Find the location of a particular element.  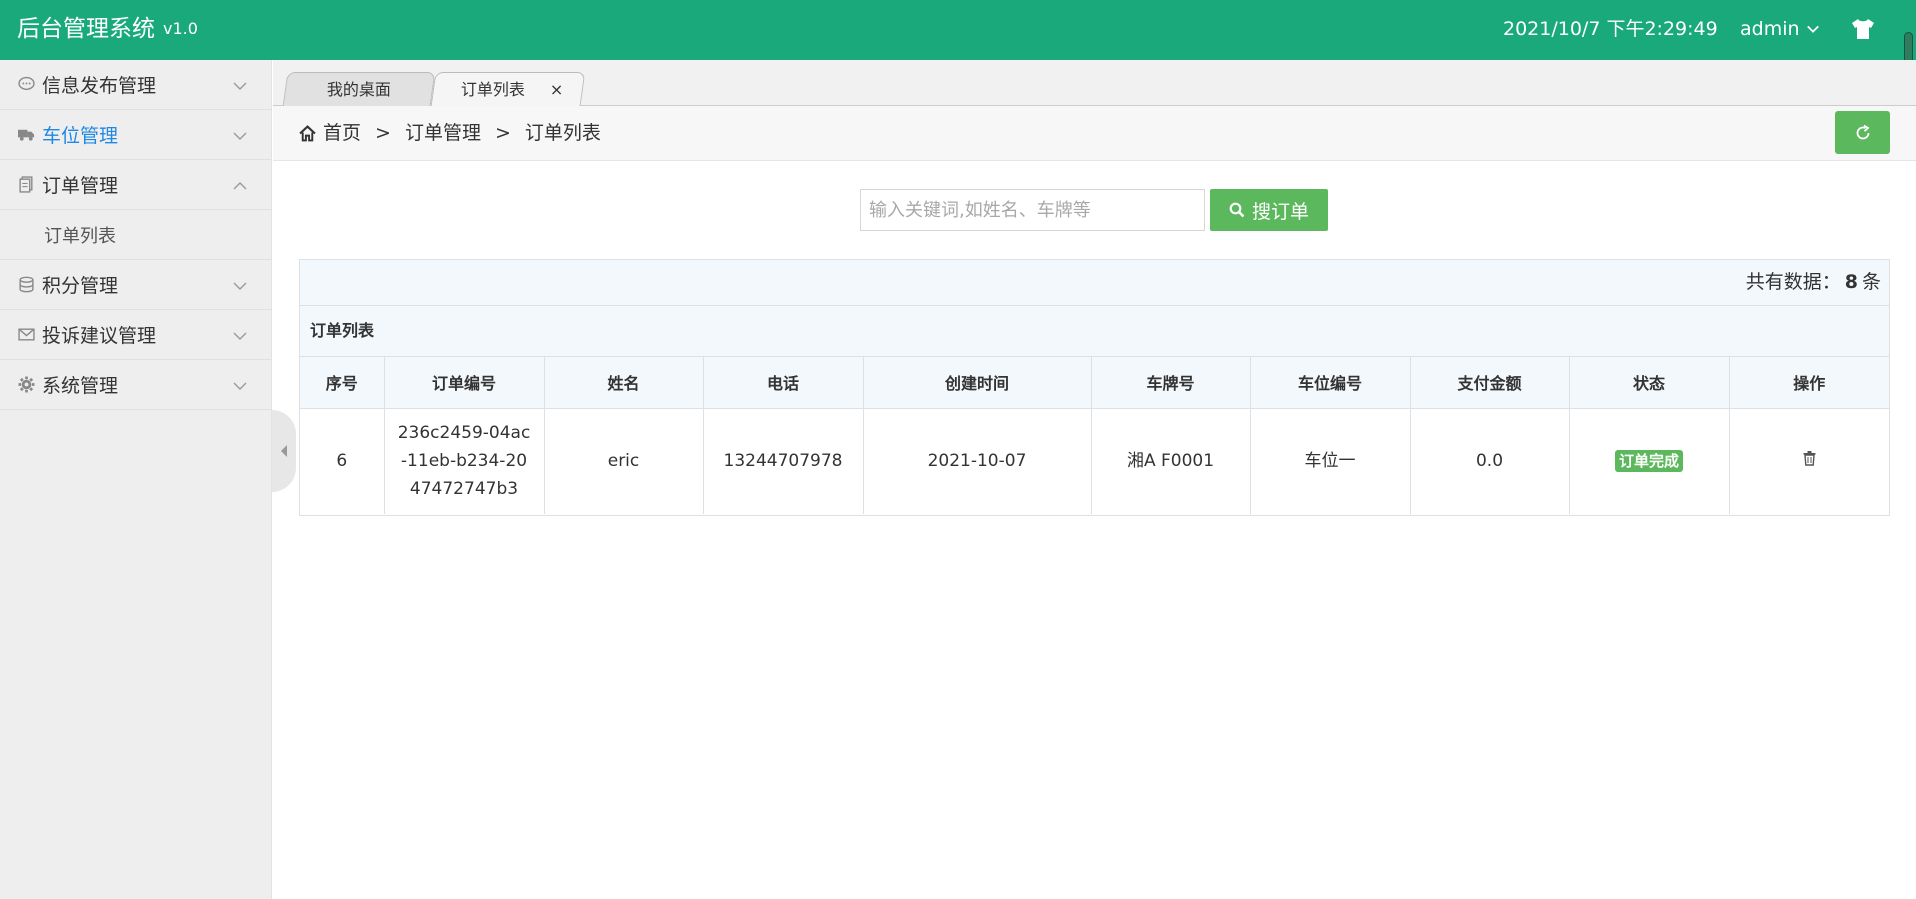

top-header: 后台管理系统 v1.0 2021/10/7 下午2:29:49 admin is located at coordinates (958, 30).